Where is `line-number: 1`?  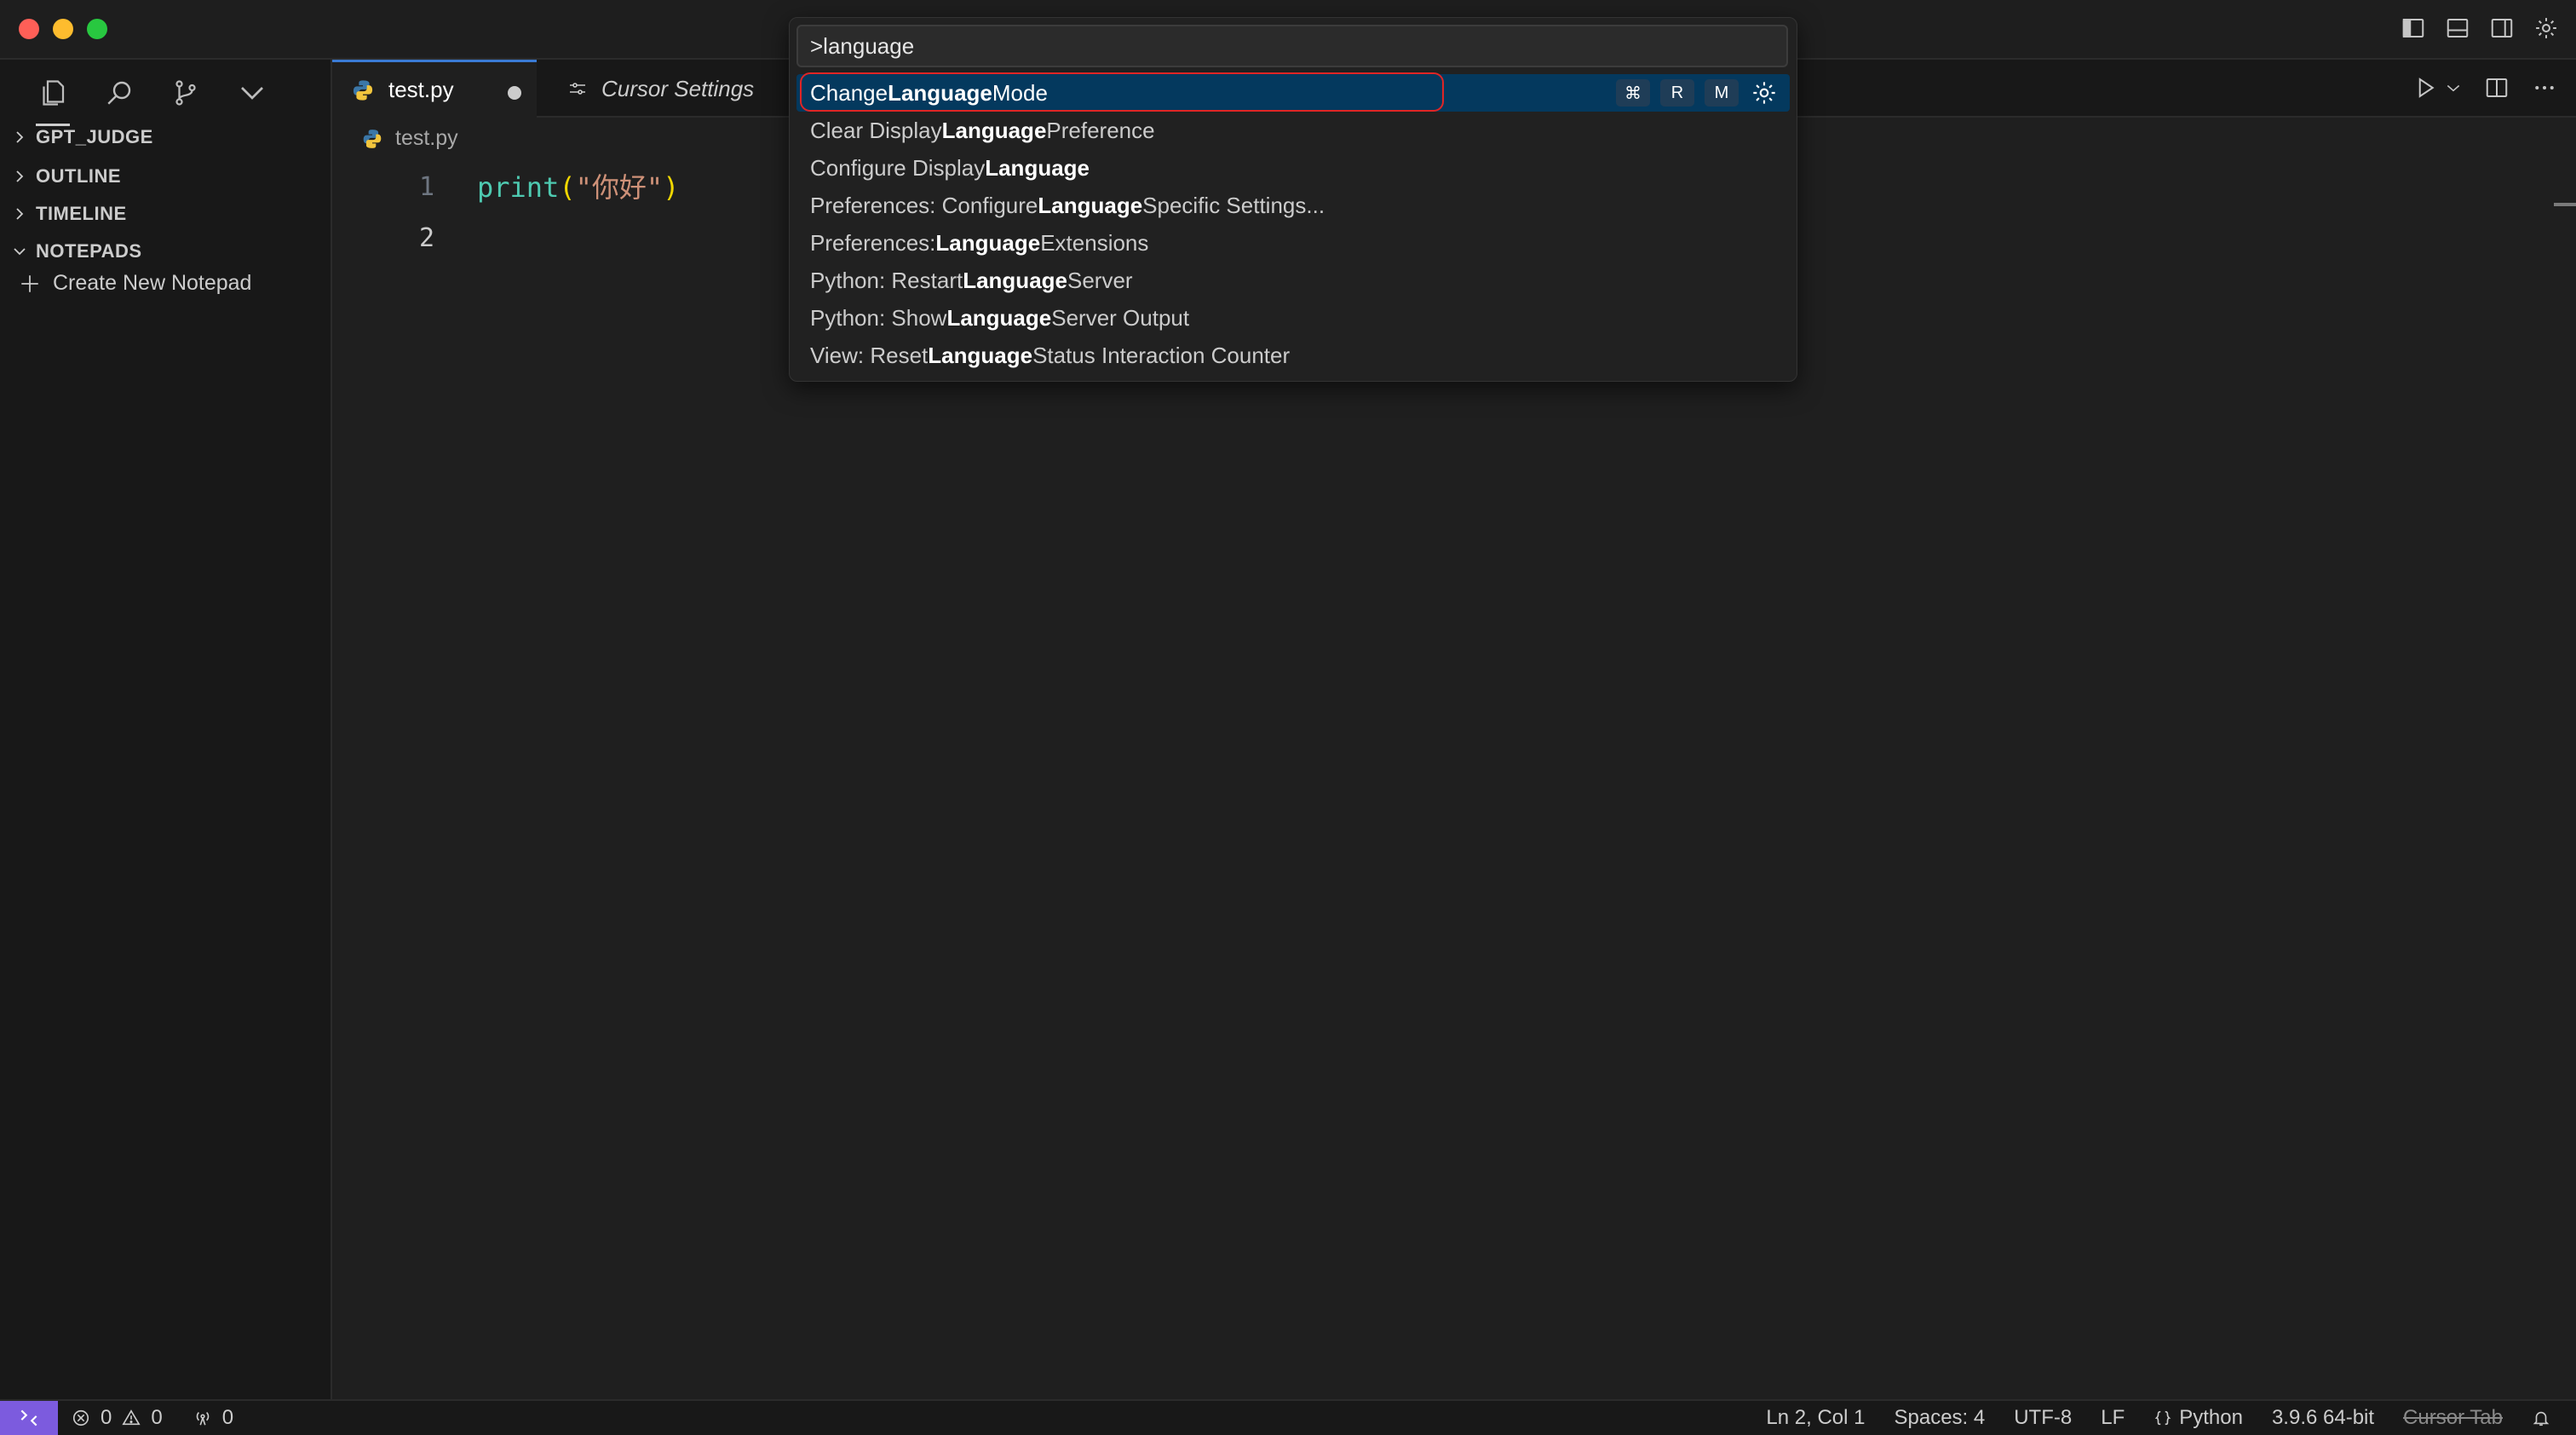
line-number: 1 is located at coordinates (426, 187).